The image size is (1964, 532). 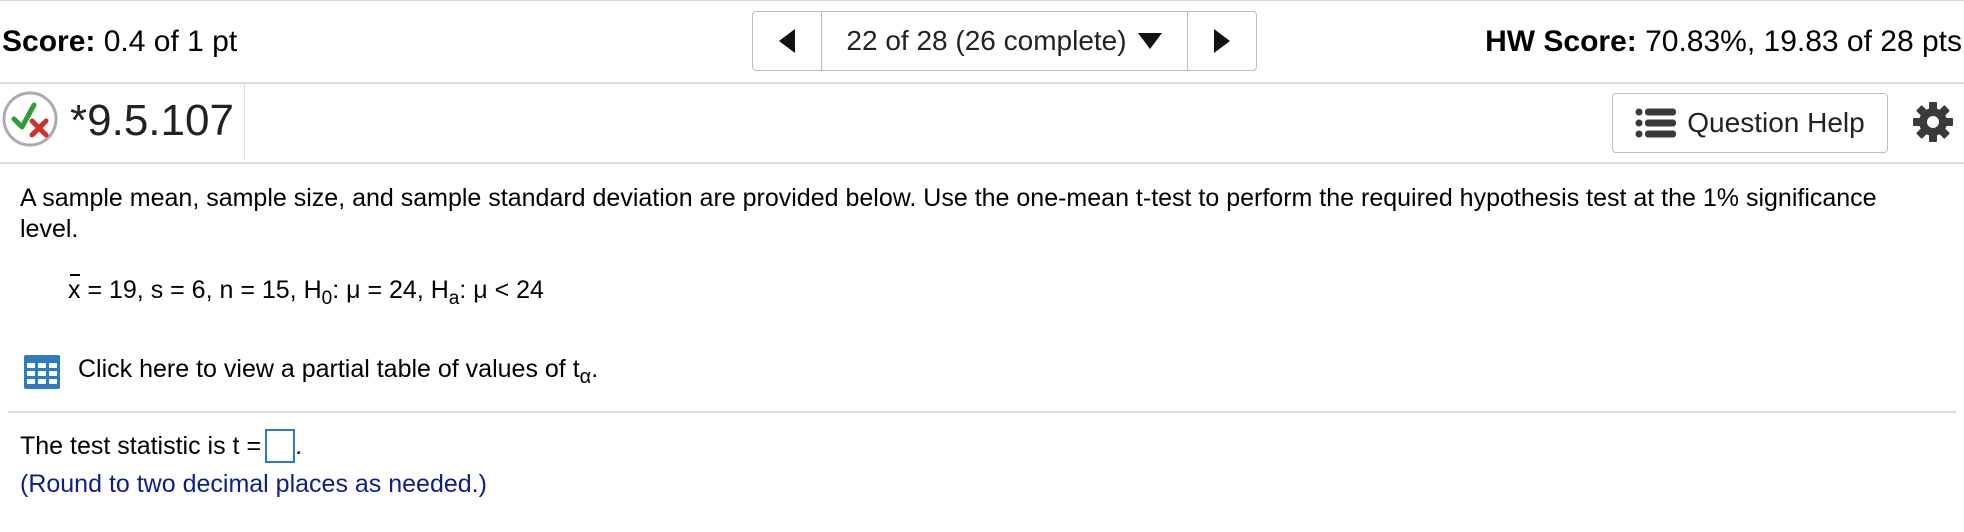 I want to click on hw-score-value: 70.83%, 19.83 of 28 pts, so click(x=1803, y=41).